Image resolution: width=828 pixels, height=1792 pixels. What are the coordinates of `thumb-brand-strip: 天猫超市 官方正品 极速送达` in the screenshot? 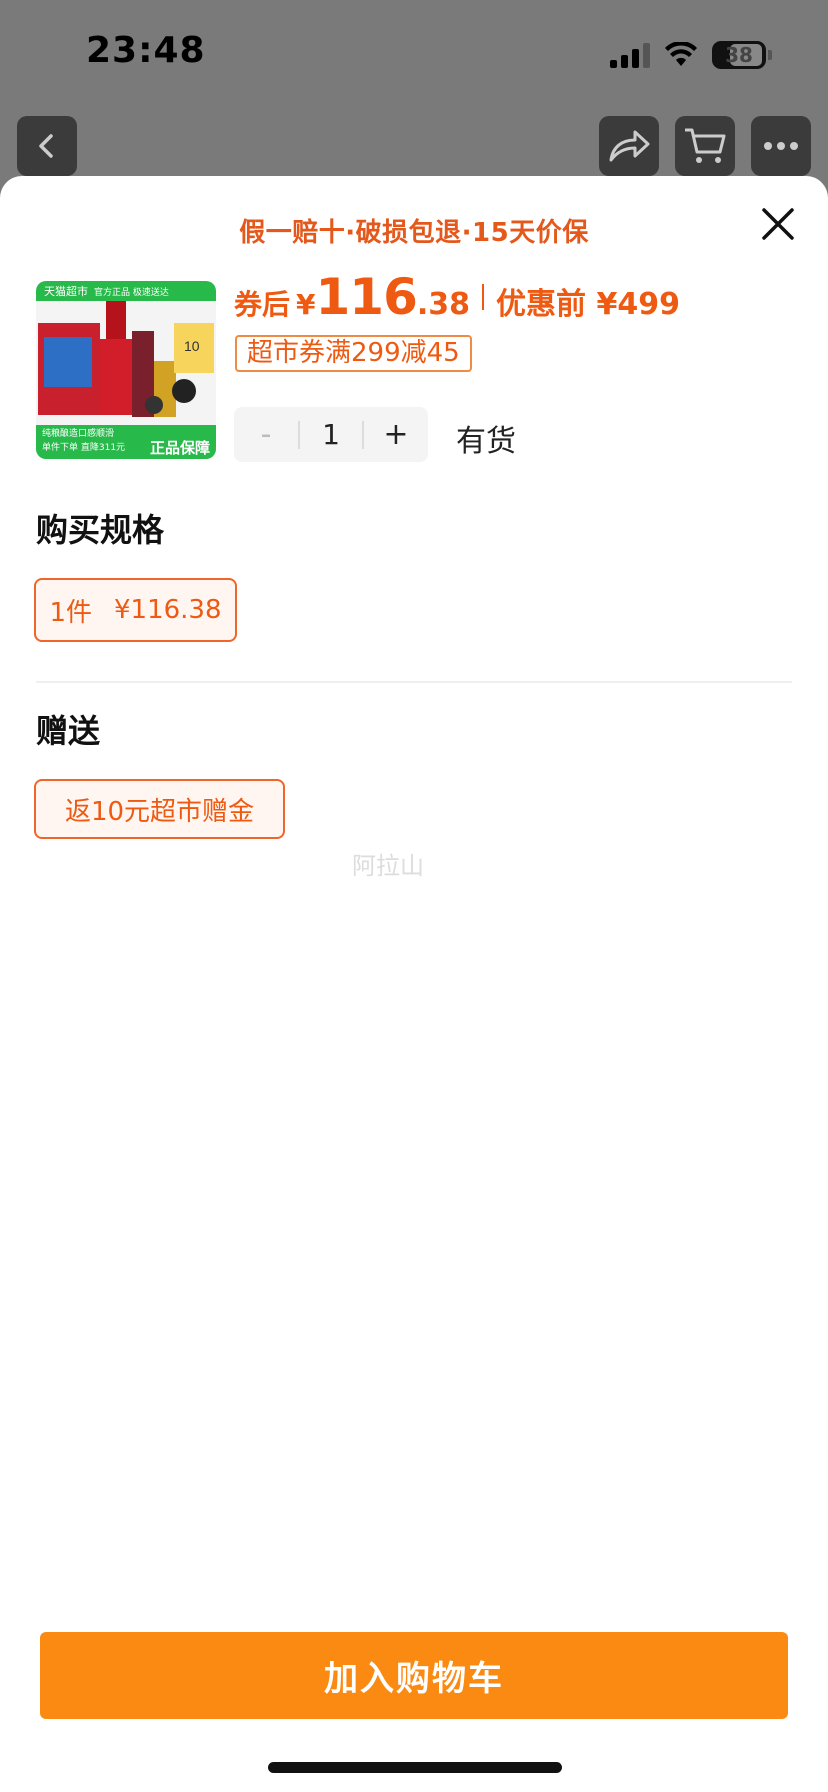 It's located at (126, 291).